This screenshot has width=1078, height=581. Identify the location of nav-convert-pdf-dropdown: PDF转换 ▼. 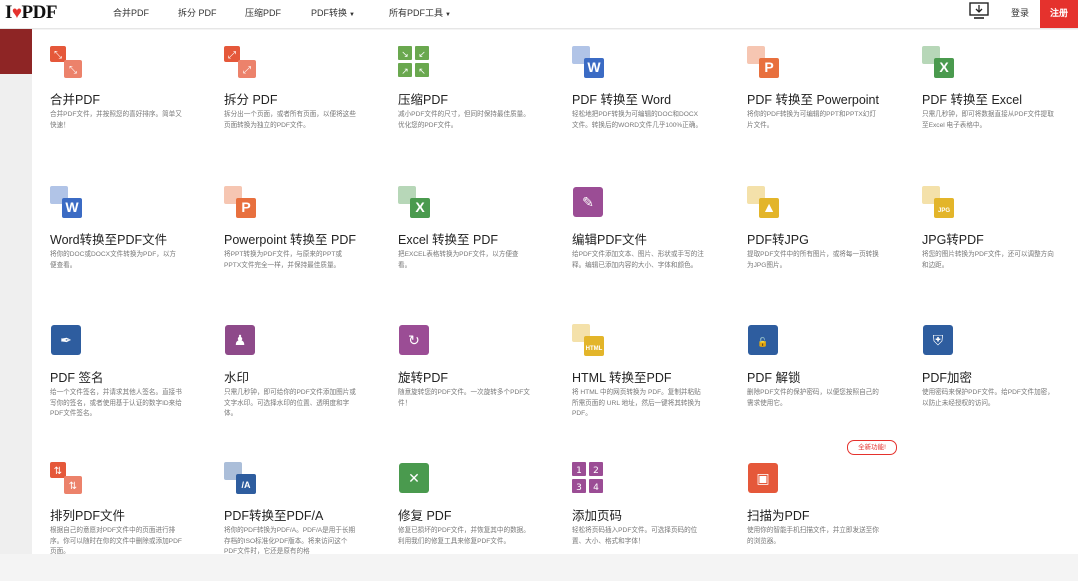
(333, 14).